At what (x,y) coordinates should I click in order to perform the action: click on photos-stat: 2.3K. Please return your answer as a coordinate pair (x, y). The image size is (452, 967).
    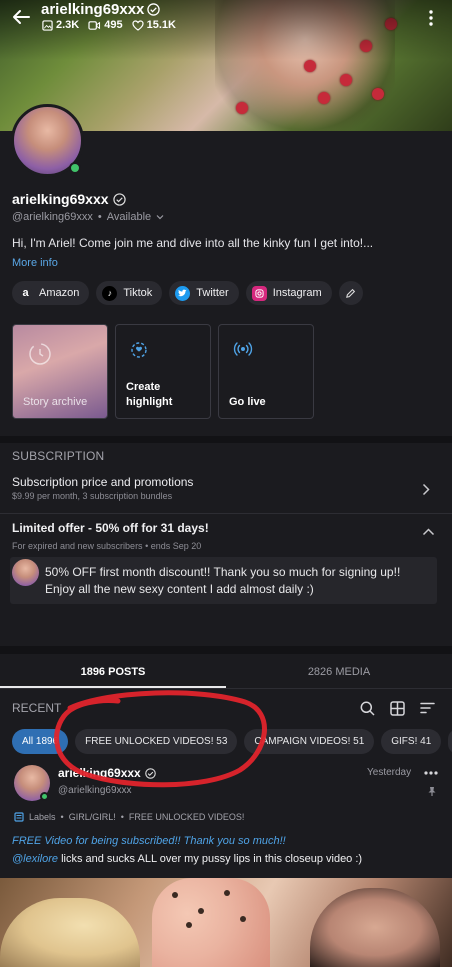
    Looking at the image, I should click on (60, 25).